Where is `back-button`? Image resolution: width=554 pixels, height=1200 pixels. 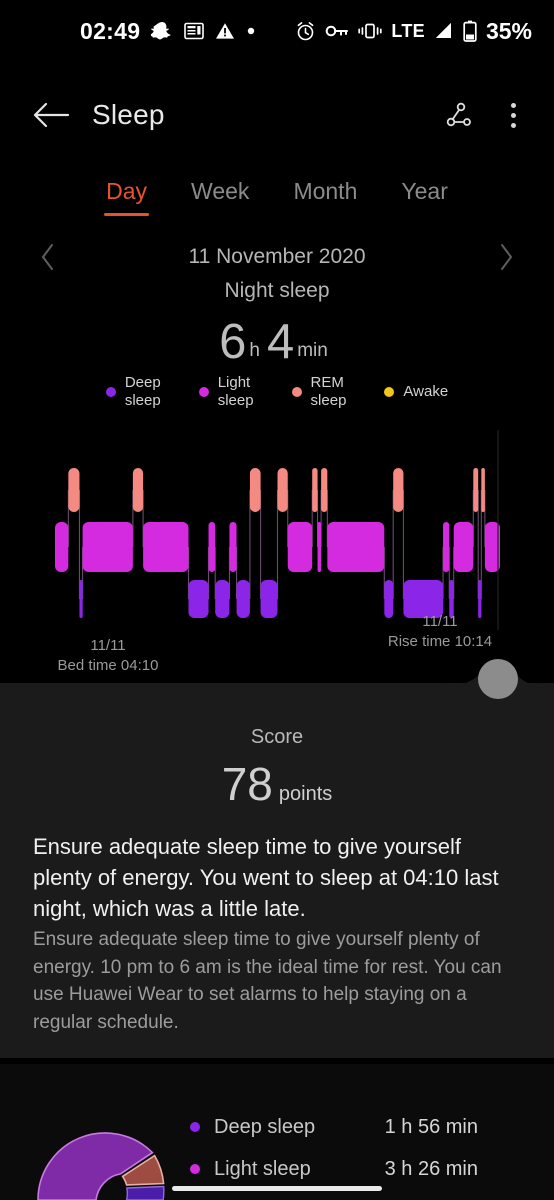 back-button is located at coordinates (51, 115).